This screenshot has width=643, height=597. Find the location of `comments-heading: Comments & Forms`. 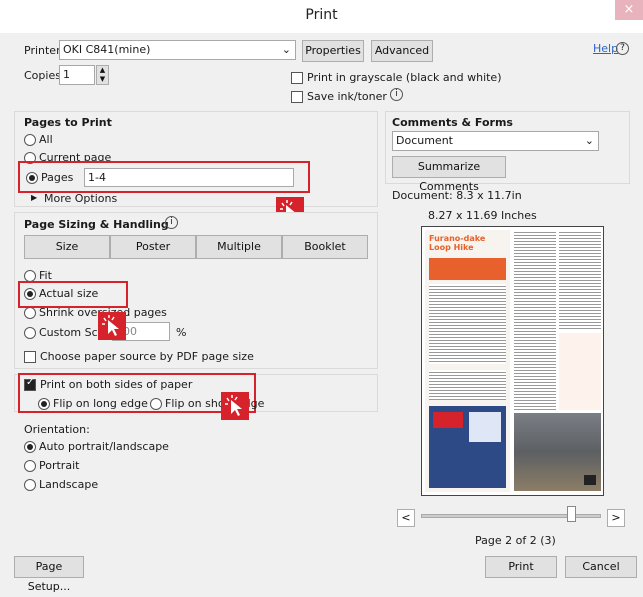

comments-heading: Comments & Forms is located at coordinates (452, 122).